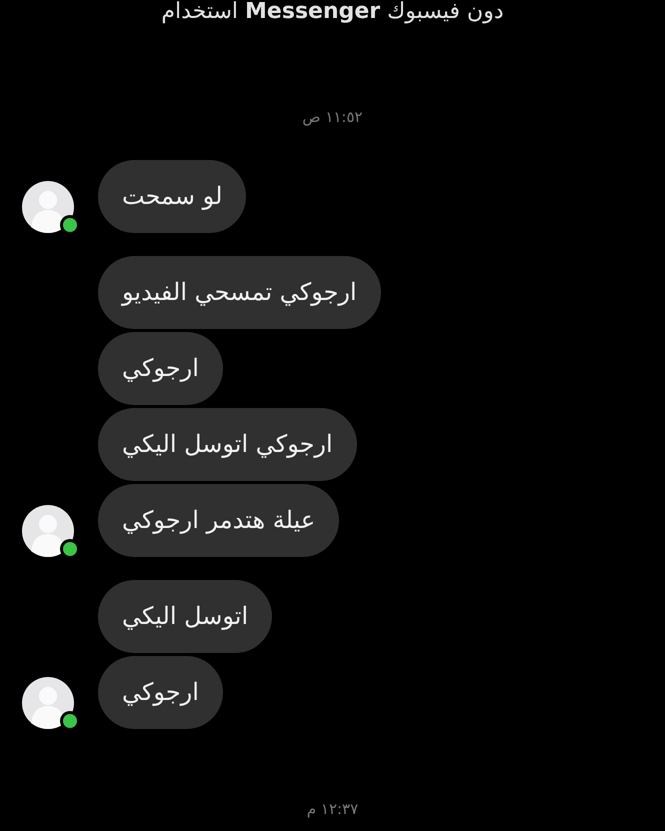 The width and height of the screenshot is (665, 831). What do you see at coordinates (332, 809) in the screenshot?
I see `timestamp: ١٢:٣٧ م` at bounding box center [332, 809].